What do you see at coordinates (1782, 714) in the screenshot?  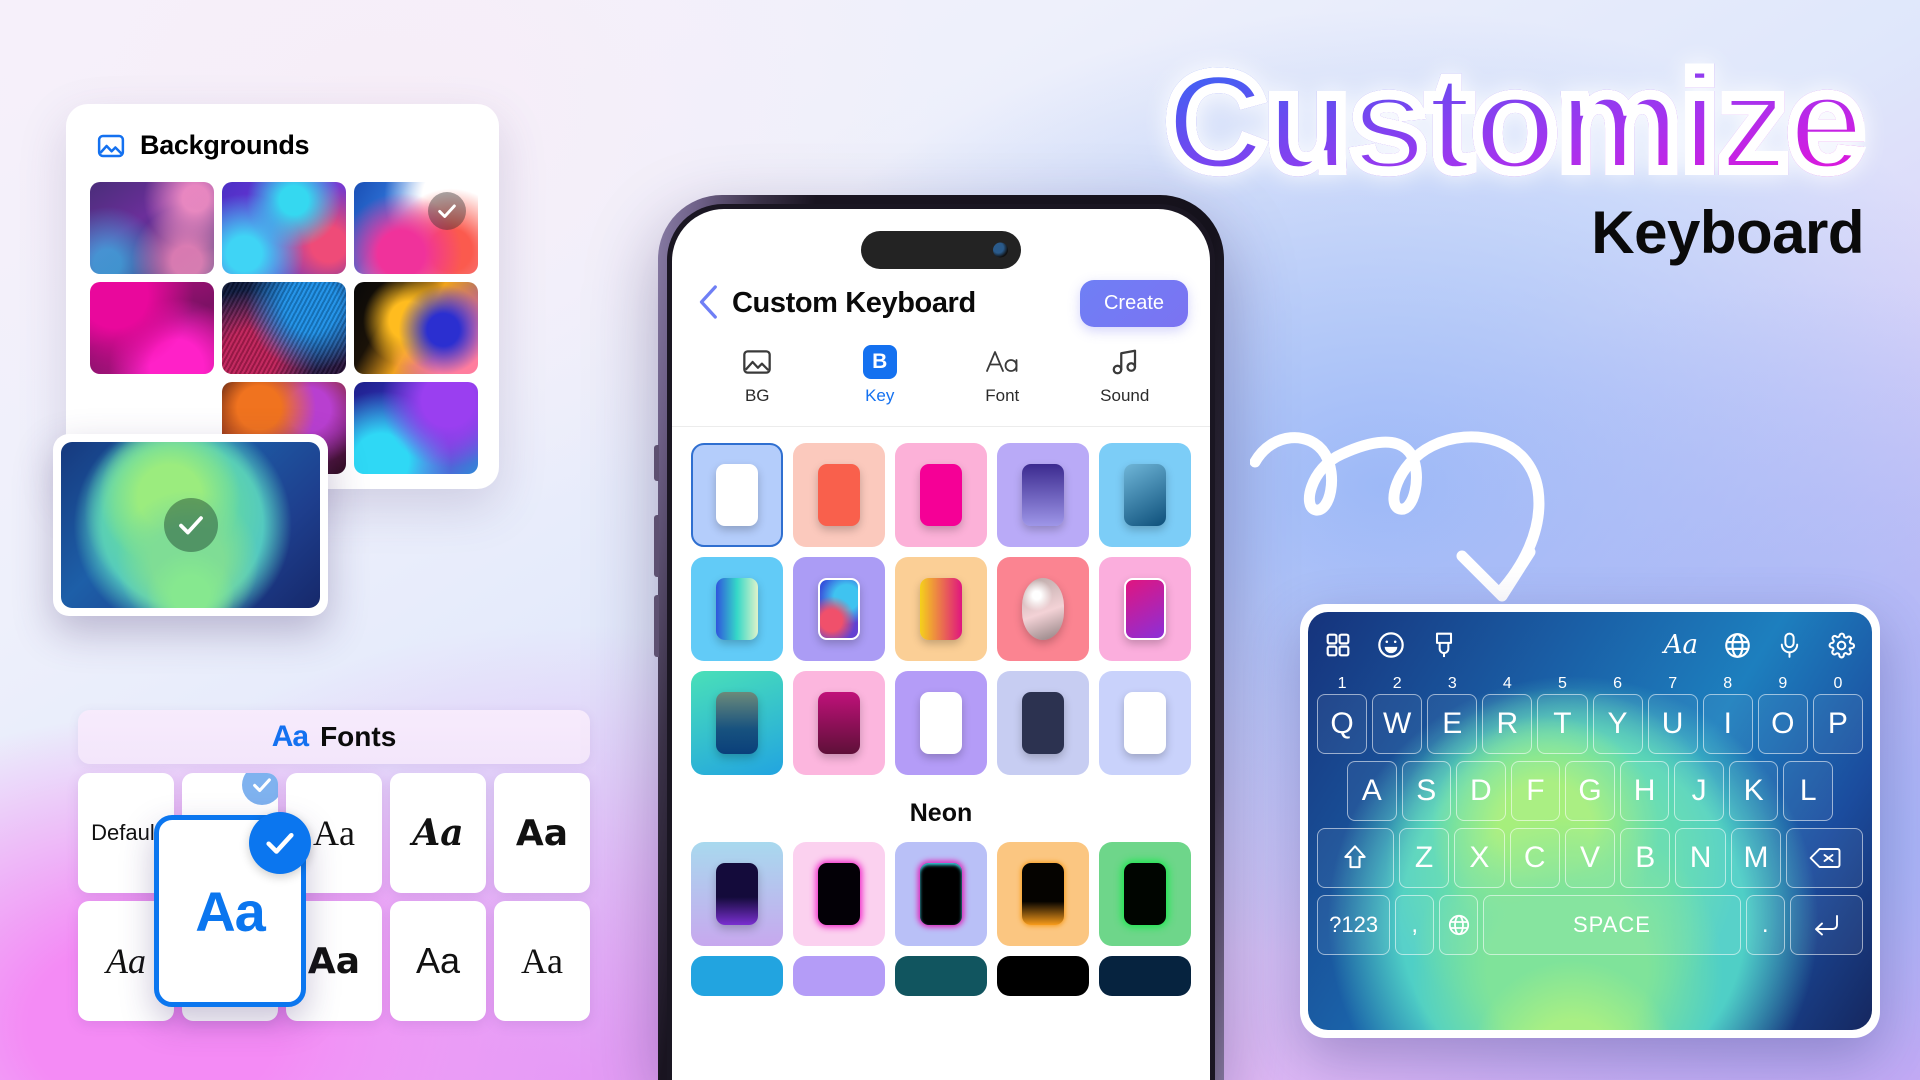 I see `key-o: 9O` at bounding box center [1782, 714].